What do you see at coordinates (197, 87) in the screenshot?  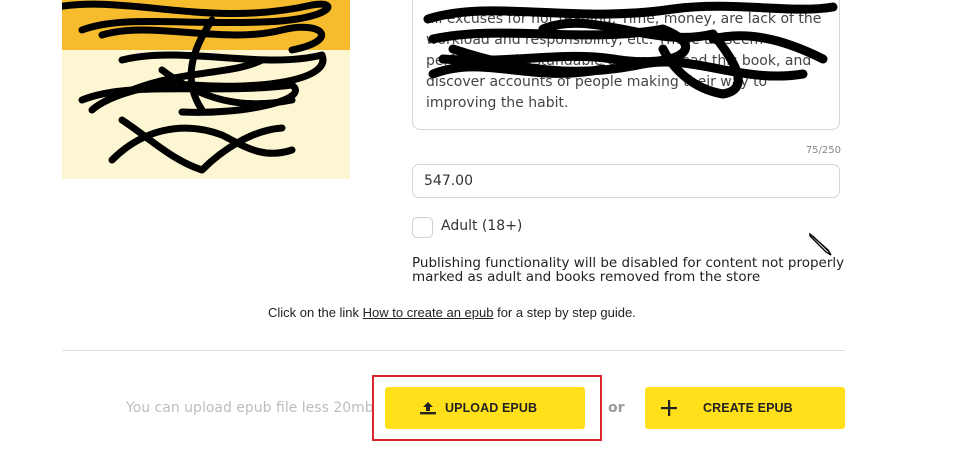 I see `cover-scribble` at bounding box center [197, 87].